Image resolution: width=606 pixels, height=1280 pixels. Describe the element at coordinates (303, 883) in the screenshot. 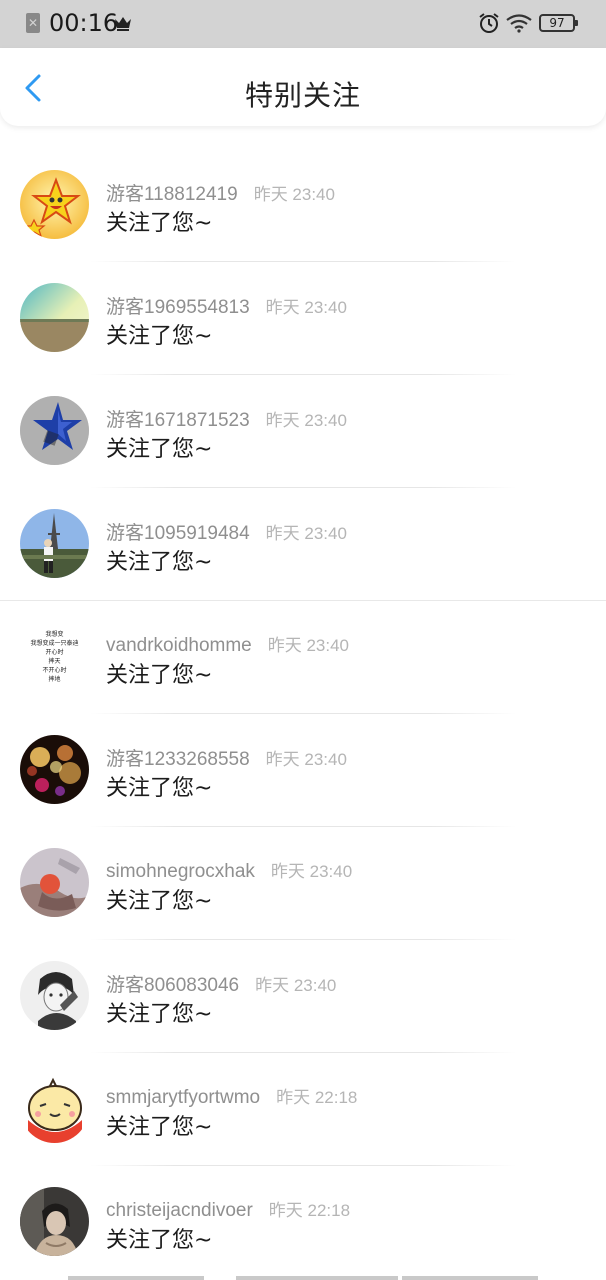

I see `list-item: simohnegrocxhak 昨天 23:40 关注了您~` at that location.